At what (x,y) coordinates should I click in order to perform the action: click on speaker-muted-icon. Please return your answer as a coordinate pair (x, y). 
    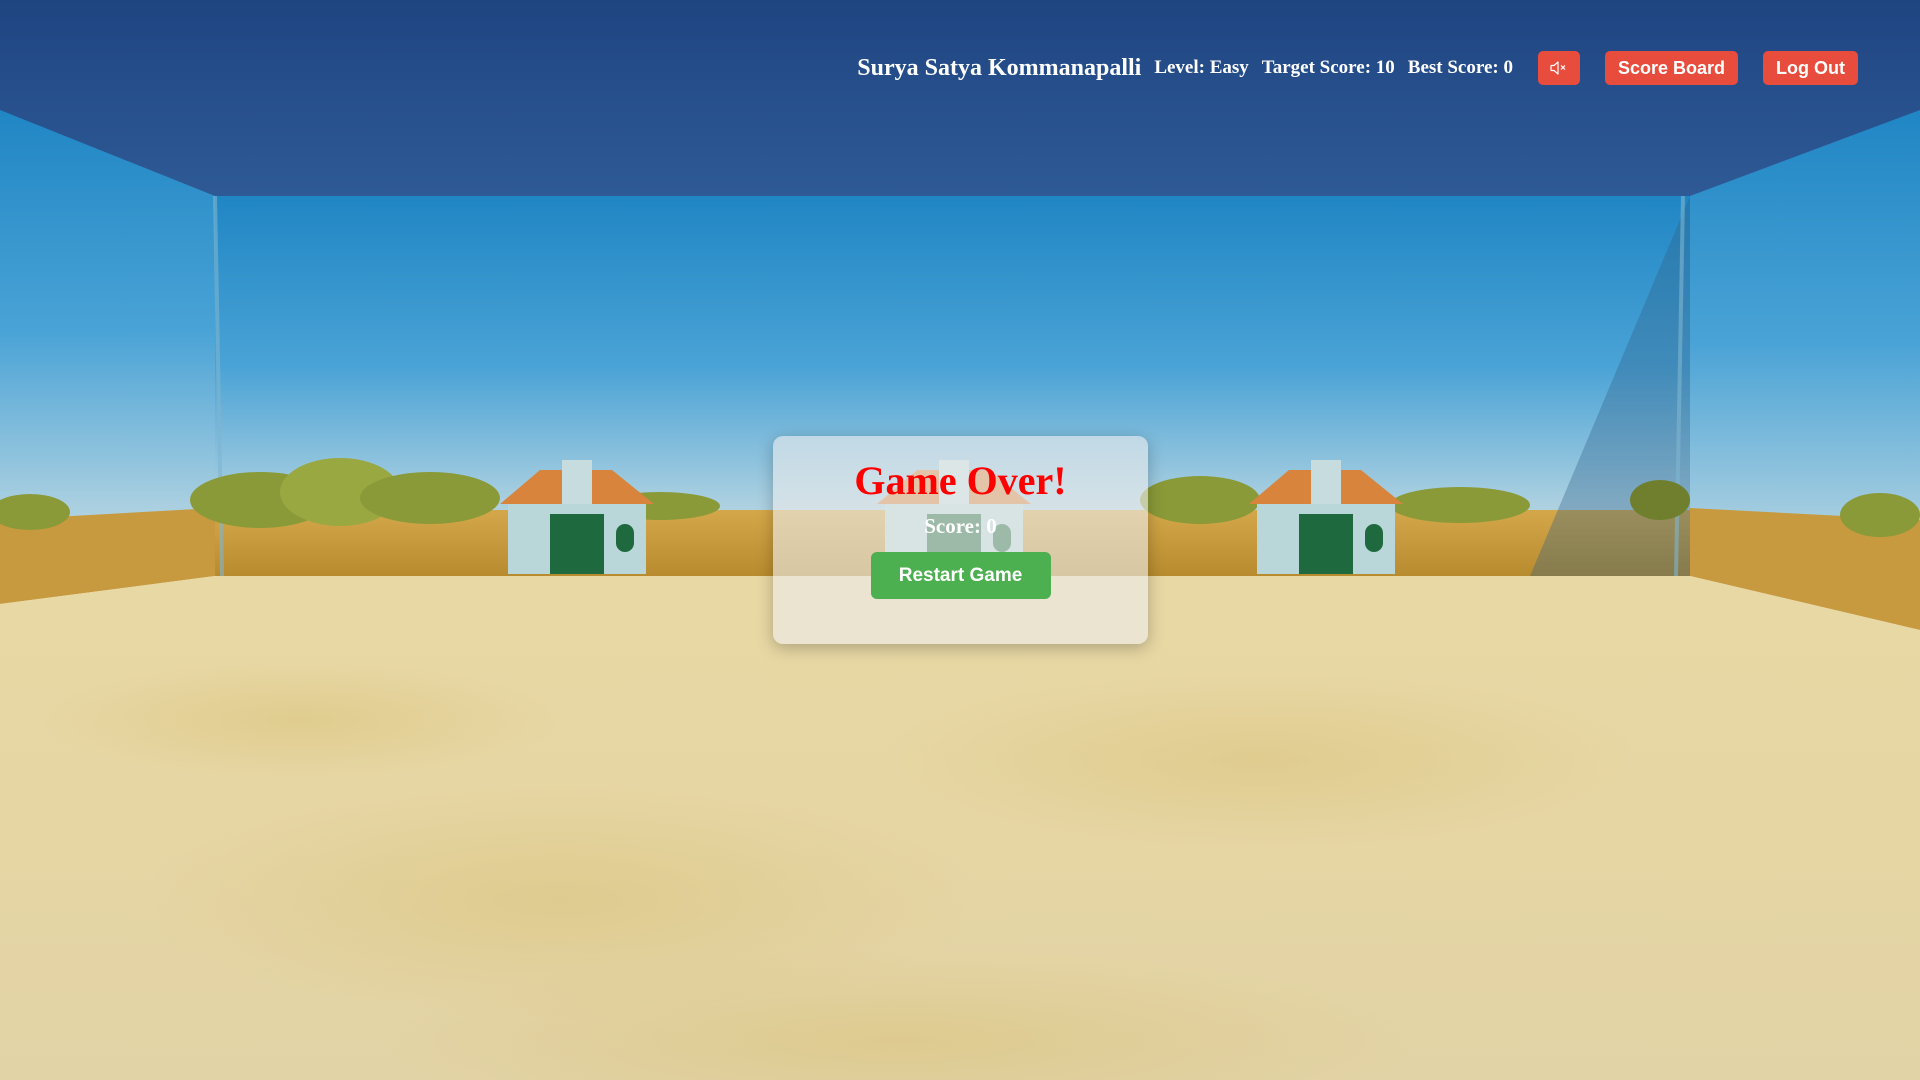
    Looking at the image, I should click on (1558, 68).